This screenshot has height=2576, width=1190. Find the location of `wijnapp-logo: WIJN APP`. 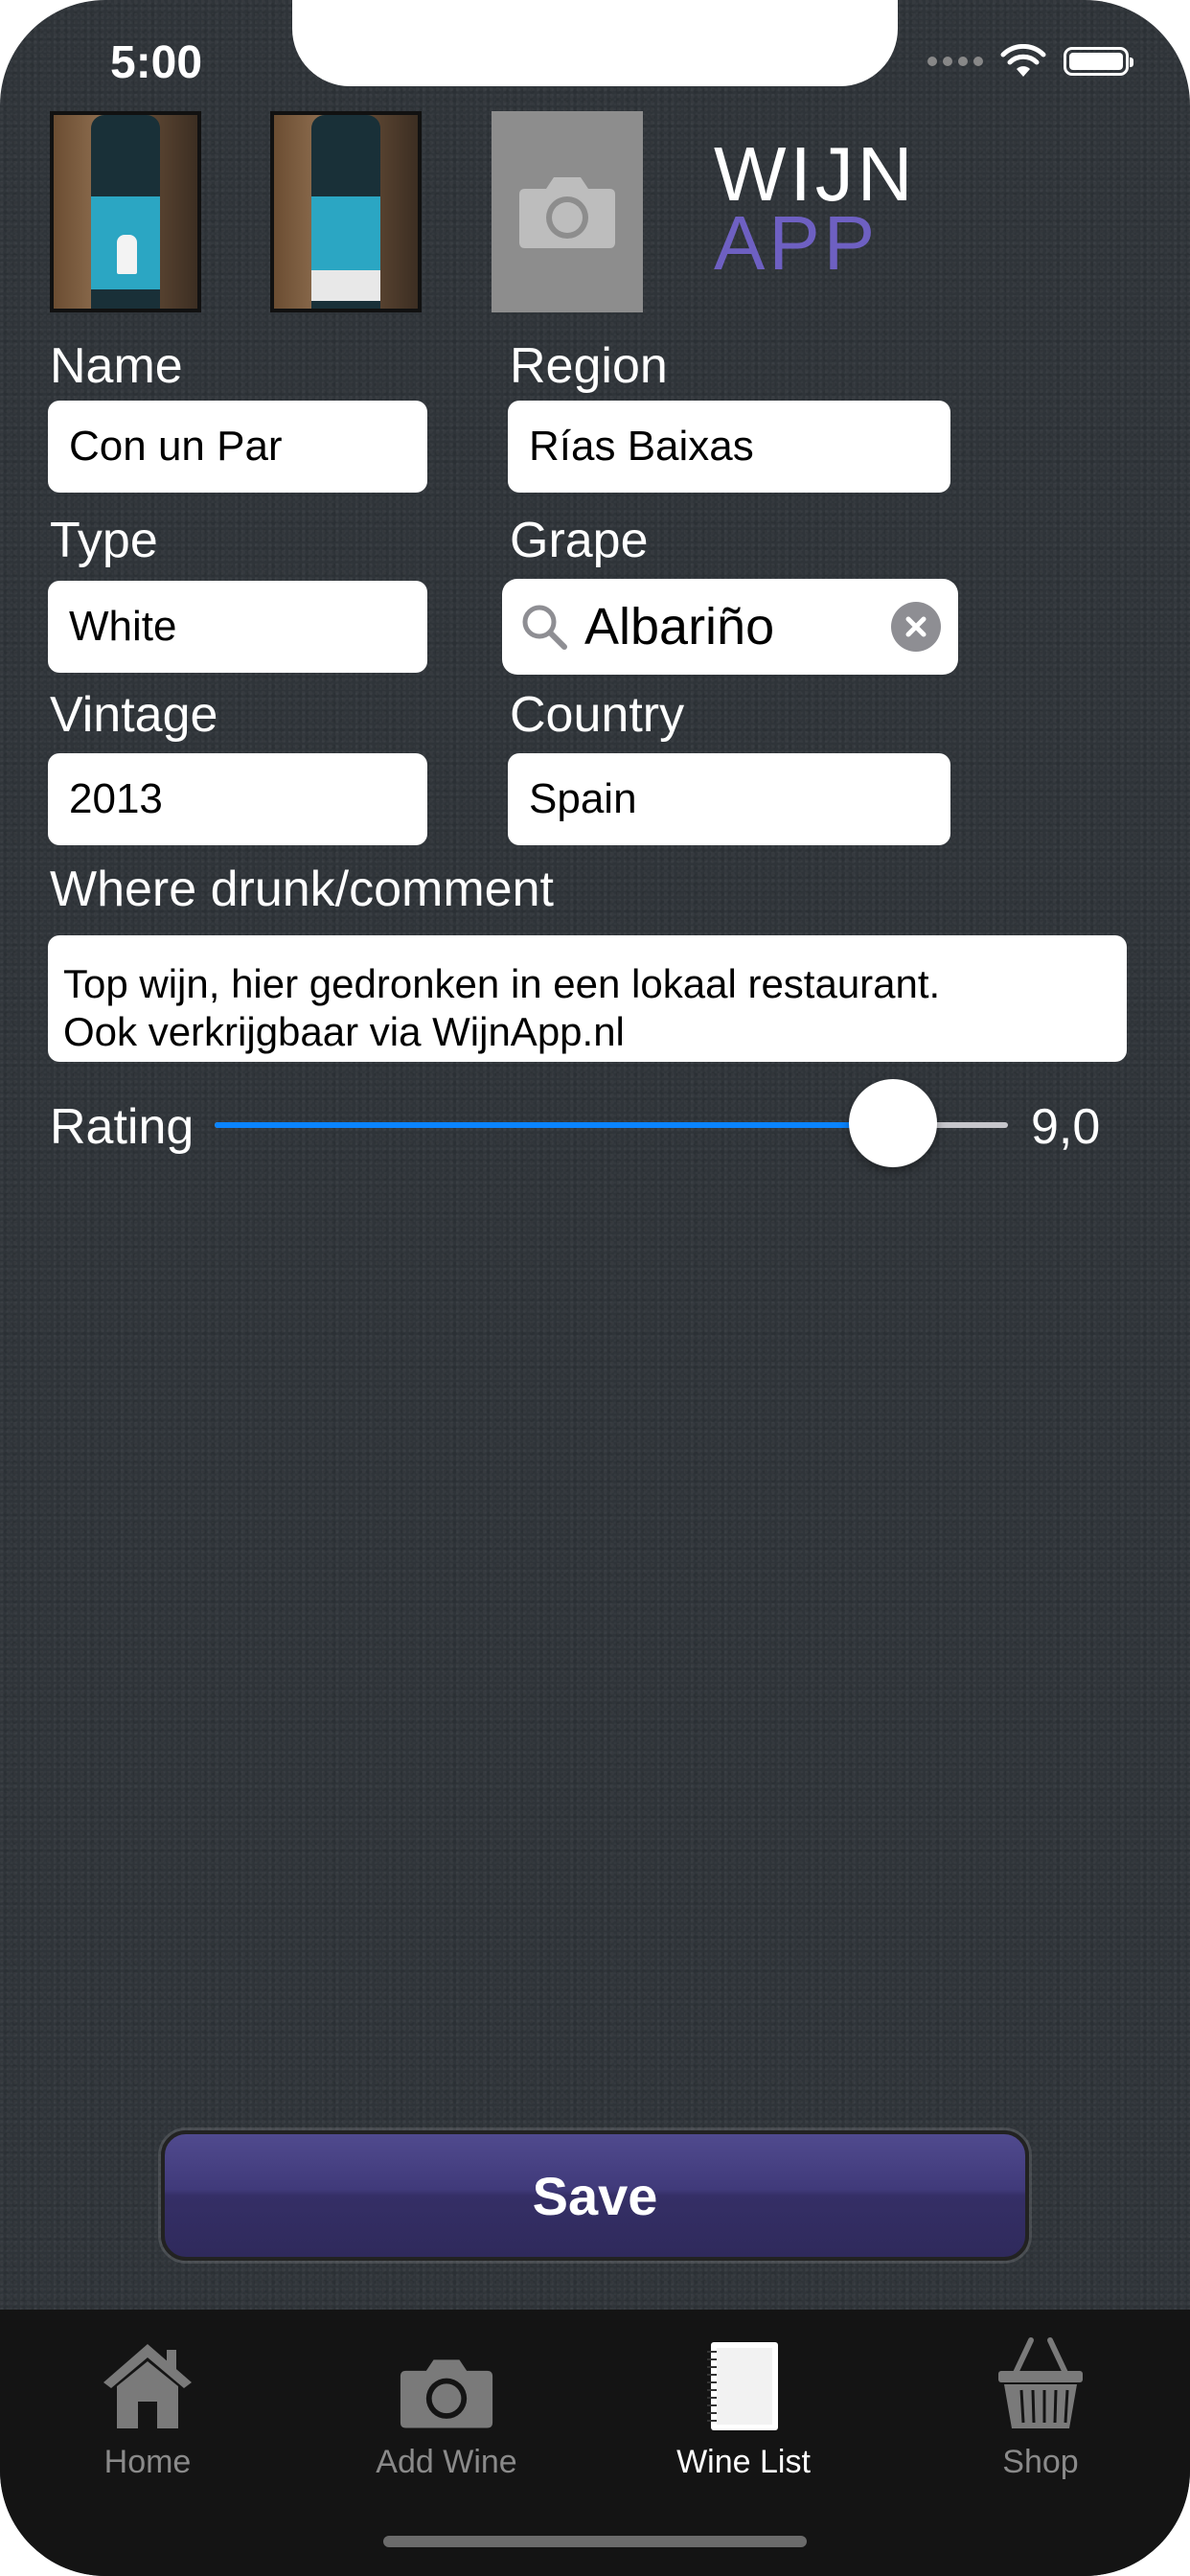

wijnapp-logo: WIJN APP is located at coordinates (839, 209).